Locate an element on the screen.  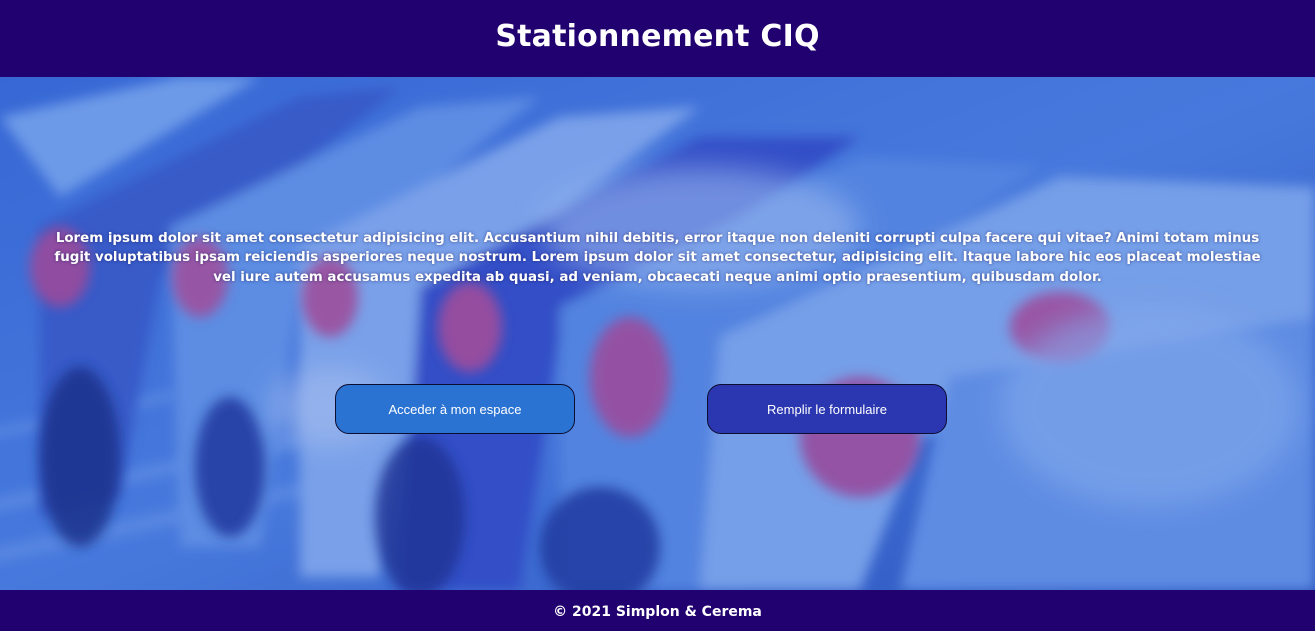
site-footer: © 2021 Simplon & Cerema is located at coordinates (657, 610).